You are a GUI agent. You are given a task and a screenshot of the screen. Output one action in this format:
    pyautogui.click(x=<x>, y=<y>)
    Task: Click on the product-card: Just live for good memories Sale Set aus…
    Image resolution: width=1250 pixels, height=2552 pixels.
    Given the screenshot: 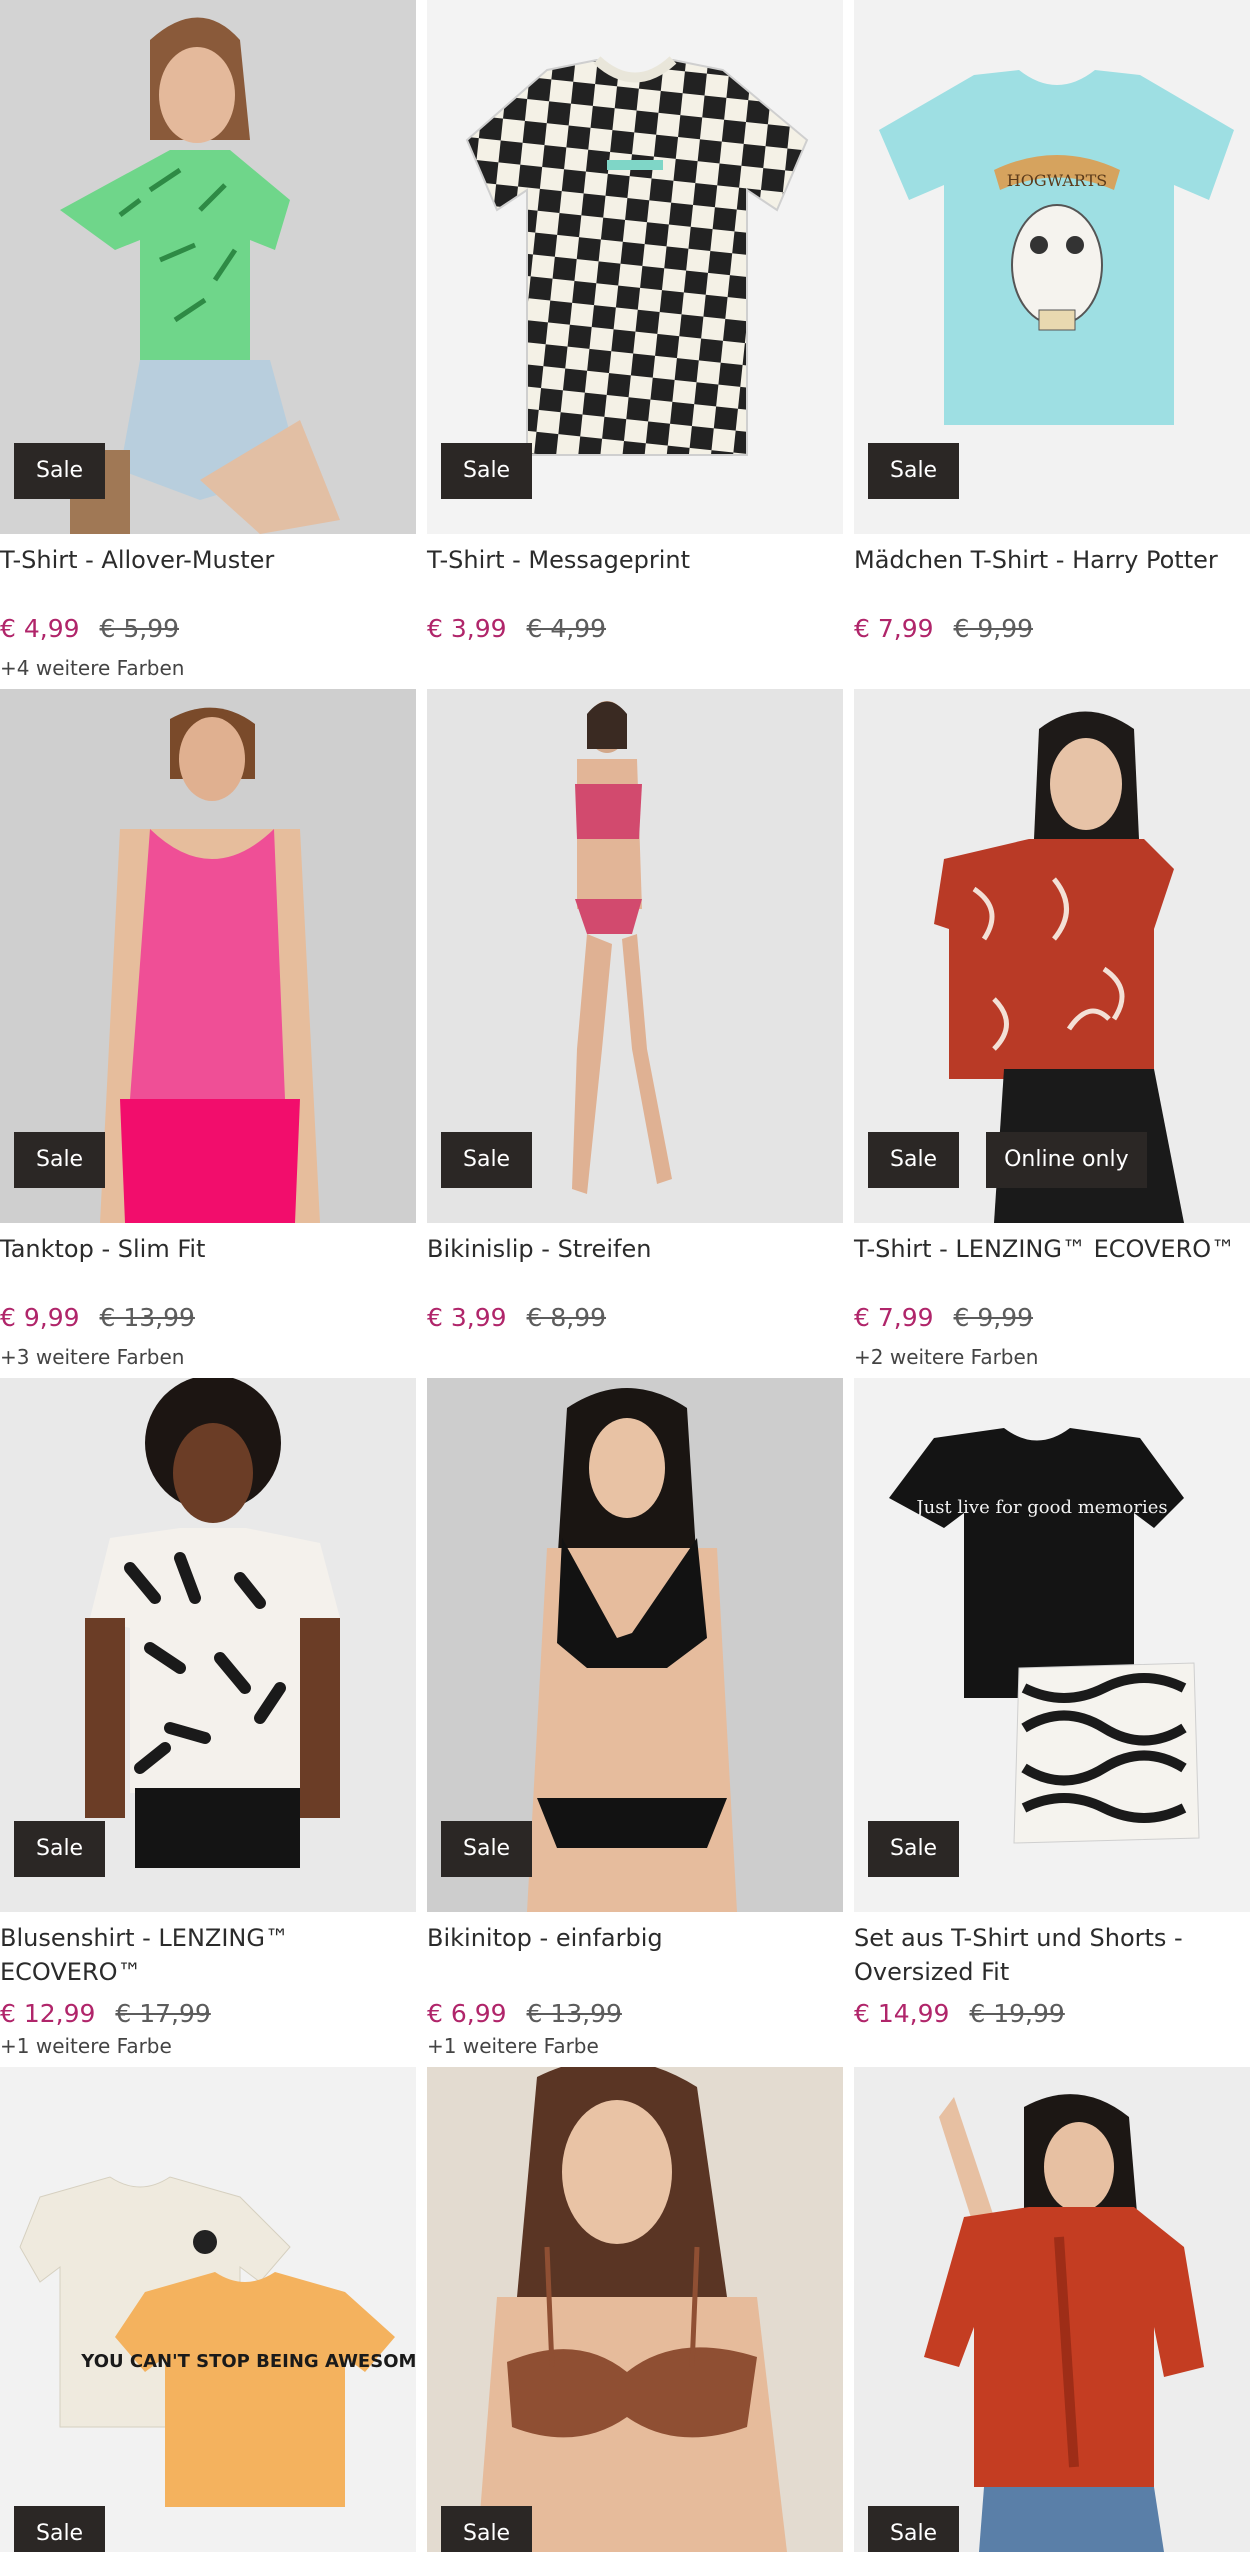 What is the action you would take?
    pyautogui.click(x=1052, y=1722)
    